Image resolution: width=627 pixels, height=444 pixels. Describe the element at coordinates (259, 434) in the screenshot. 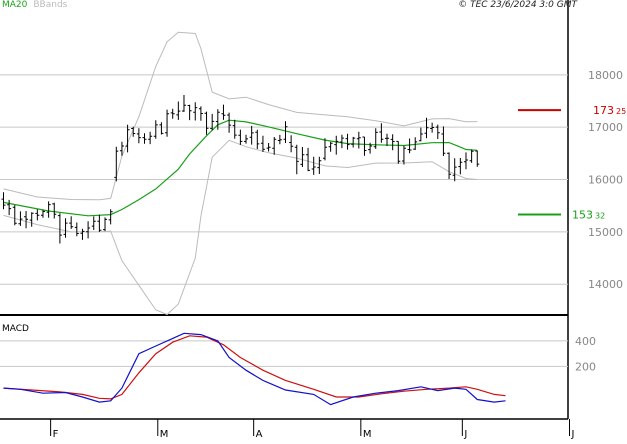

I see `x-tick-label: A` at that location.